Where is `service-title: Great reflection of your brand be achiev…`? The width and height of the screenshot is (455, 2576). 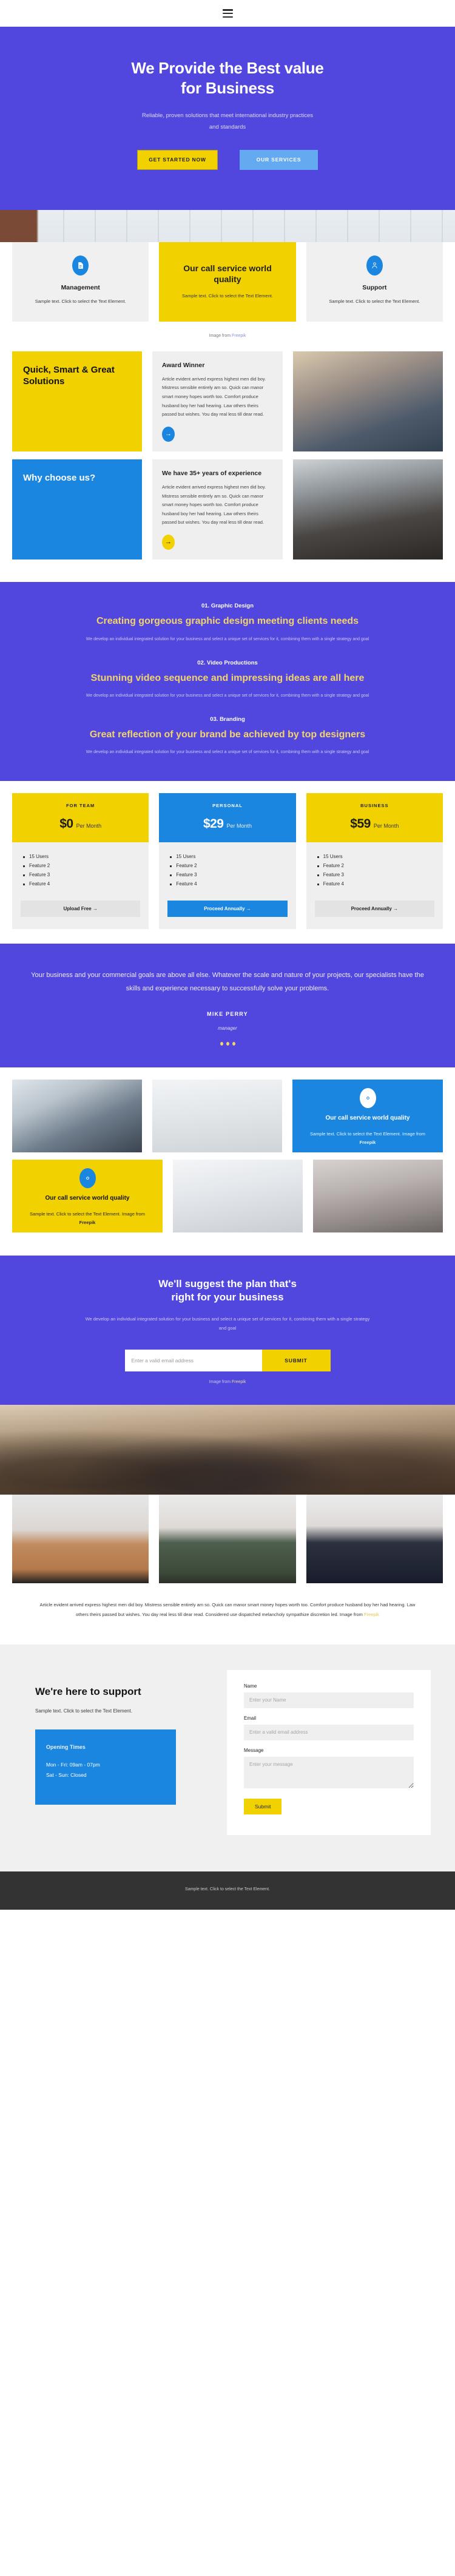 service-title: Great reflection of your brand be achiev… is located at coordinates (227, 734).